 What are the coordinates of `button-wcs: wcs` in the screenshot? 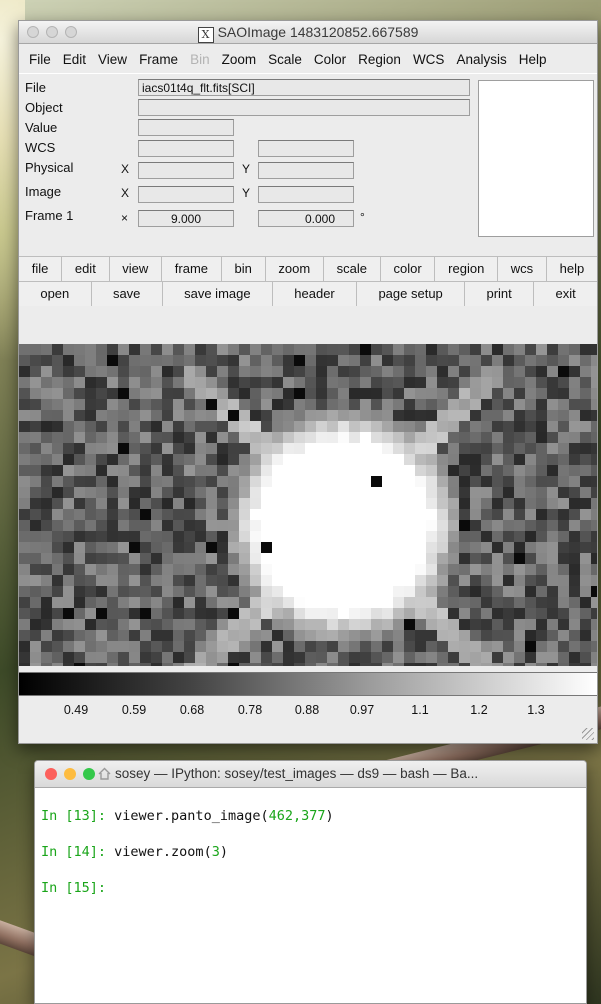 It's located at (522, 269).